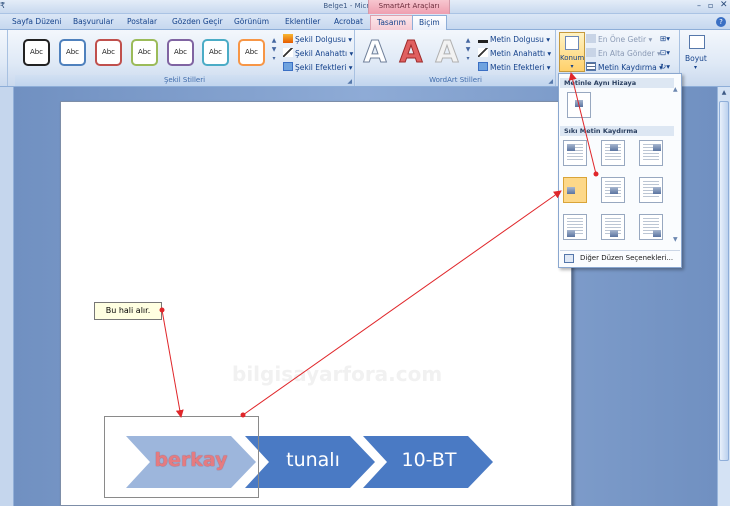 The image size is (730, 506). Describe the element at coordinates (623, 53) in the screenshot. I see `send-to-back-button: En Alta Gönder ▾` at that location.